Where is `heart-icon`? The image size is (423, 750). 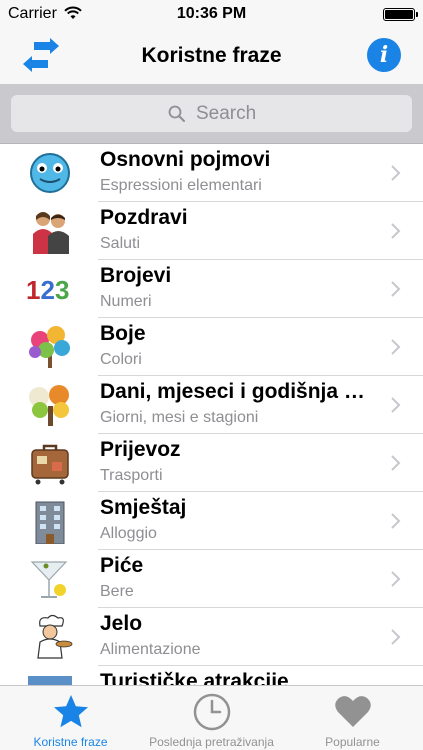
heart-icon is located at coordinates (352, 711).